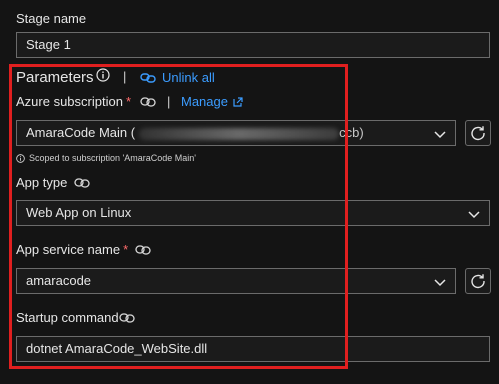  What do you see at coordinates (67, 317) in the screenshot?
I see `startup-command-label: Startup command` at bounding box center [67, 317].